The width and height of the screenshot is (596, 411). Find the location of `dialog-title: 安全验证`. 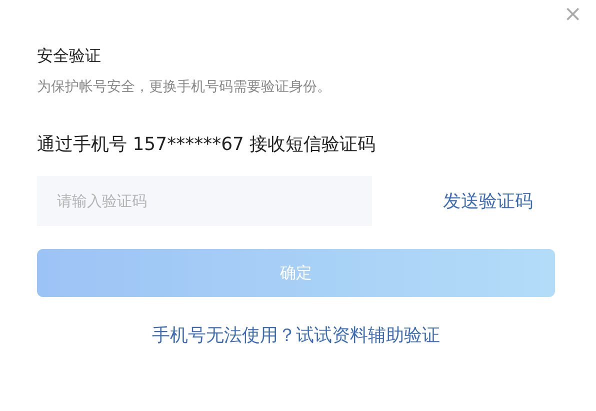

dialog-title: 安全验证 is located at coordinates (69, 56).